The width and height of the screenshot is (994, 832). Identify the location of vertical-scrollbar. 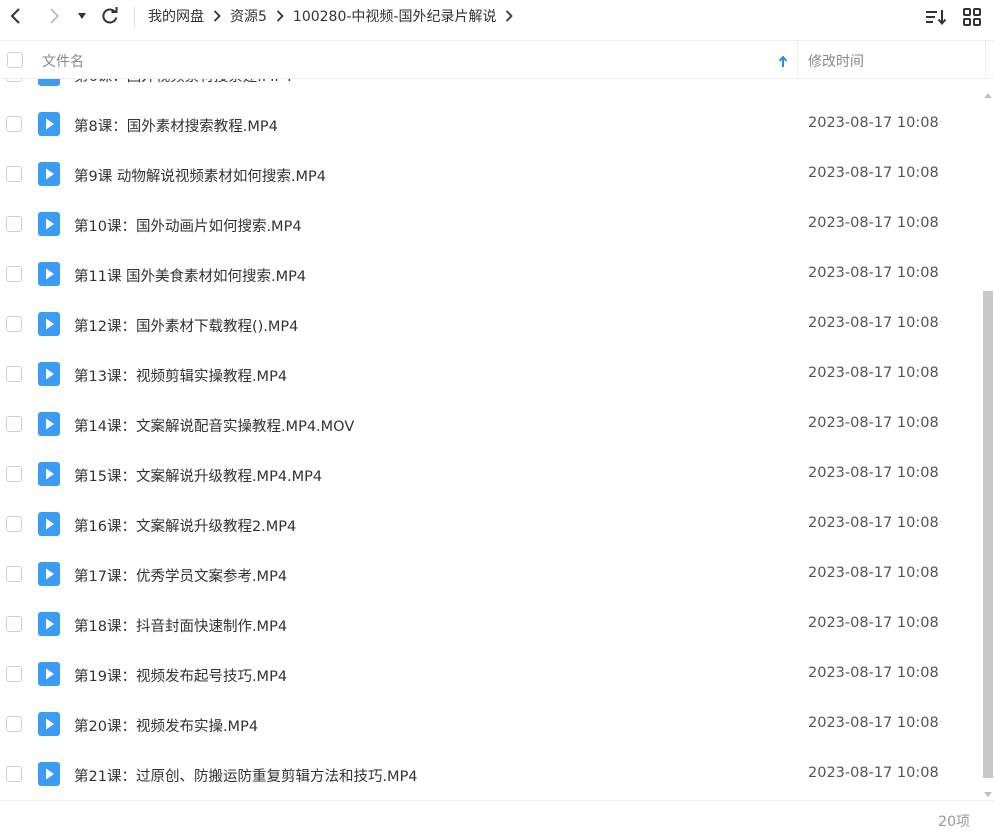
(987, 440).